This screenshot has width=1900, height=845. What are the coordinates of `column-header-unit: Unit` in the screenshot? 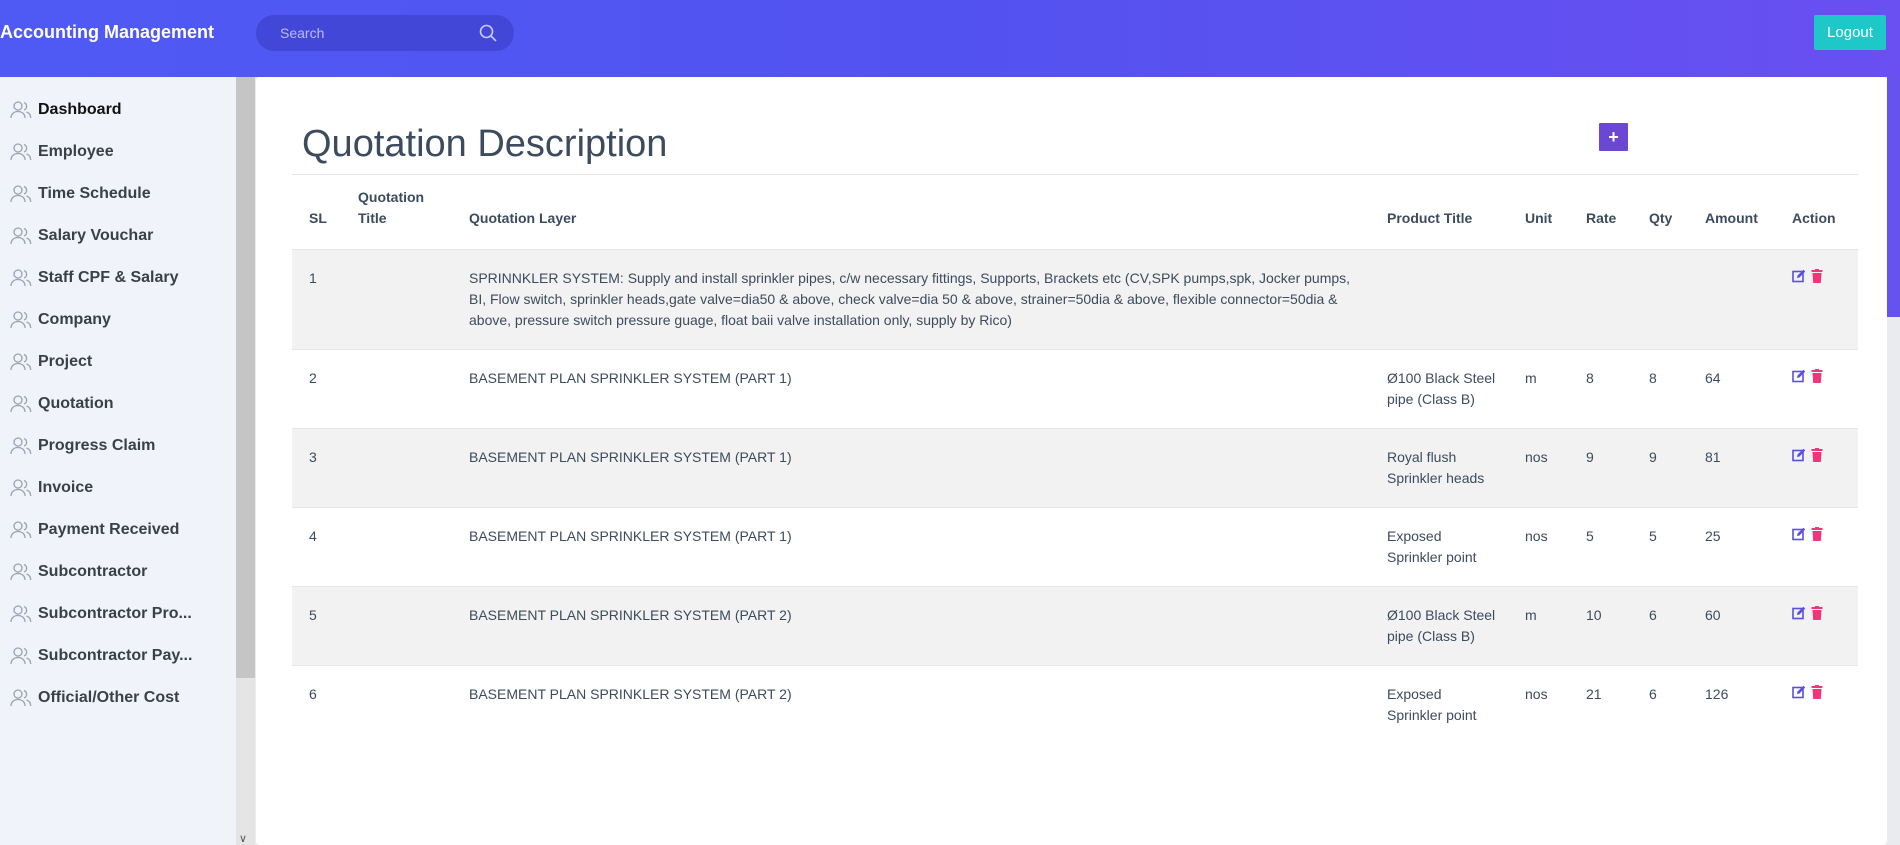 It's located at (1539, 217).